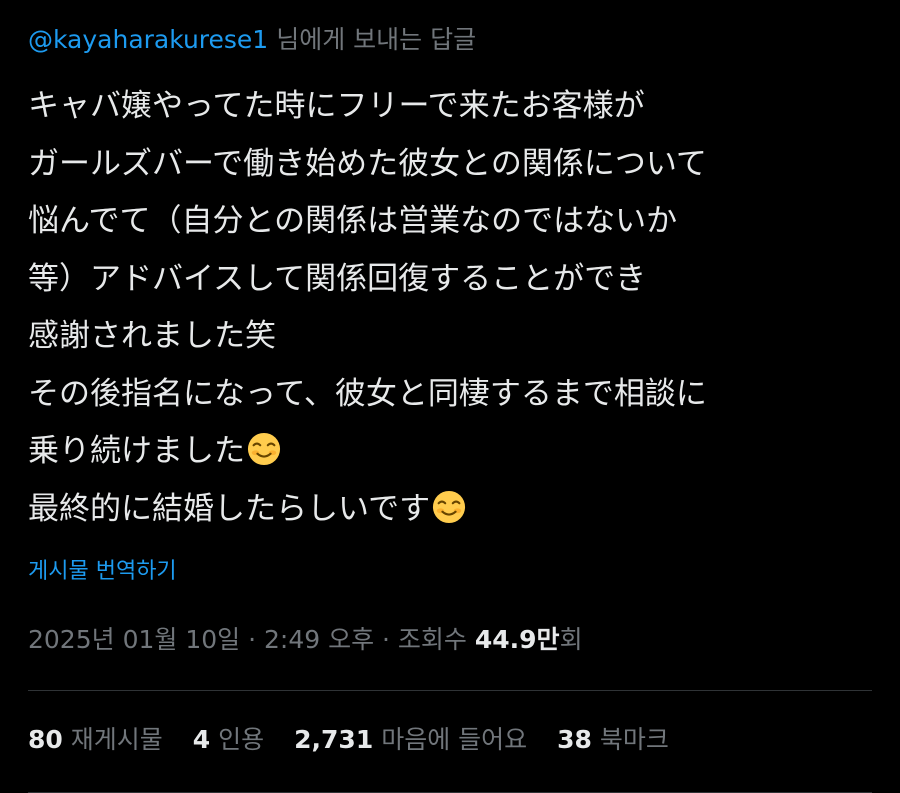 This screenshot has width=900, height=793. What do you see at coordinates (454, 739) in the screenshot?
I see `likes-label: 마음에 들어요` at bounding box center [454, 739].